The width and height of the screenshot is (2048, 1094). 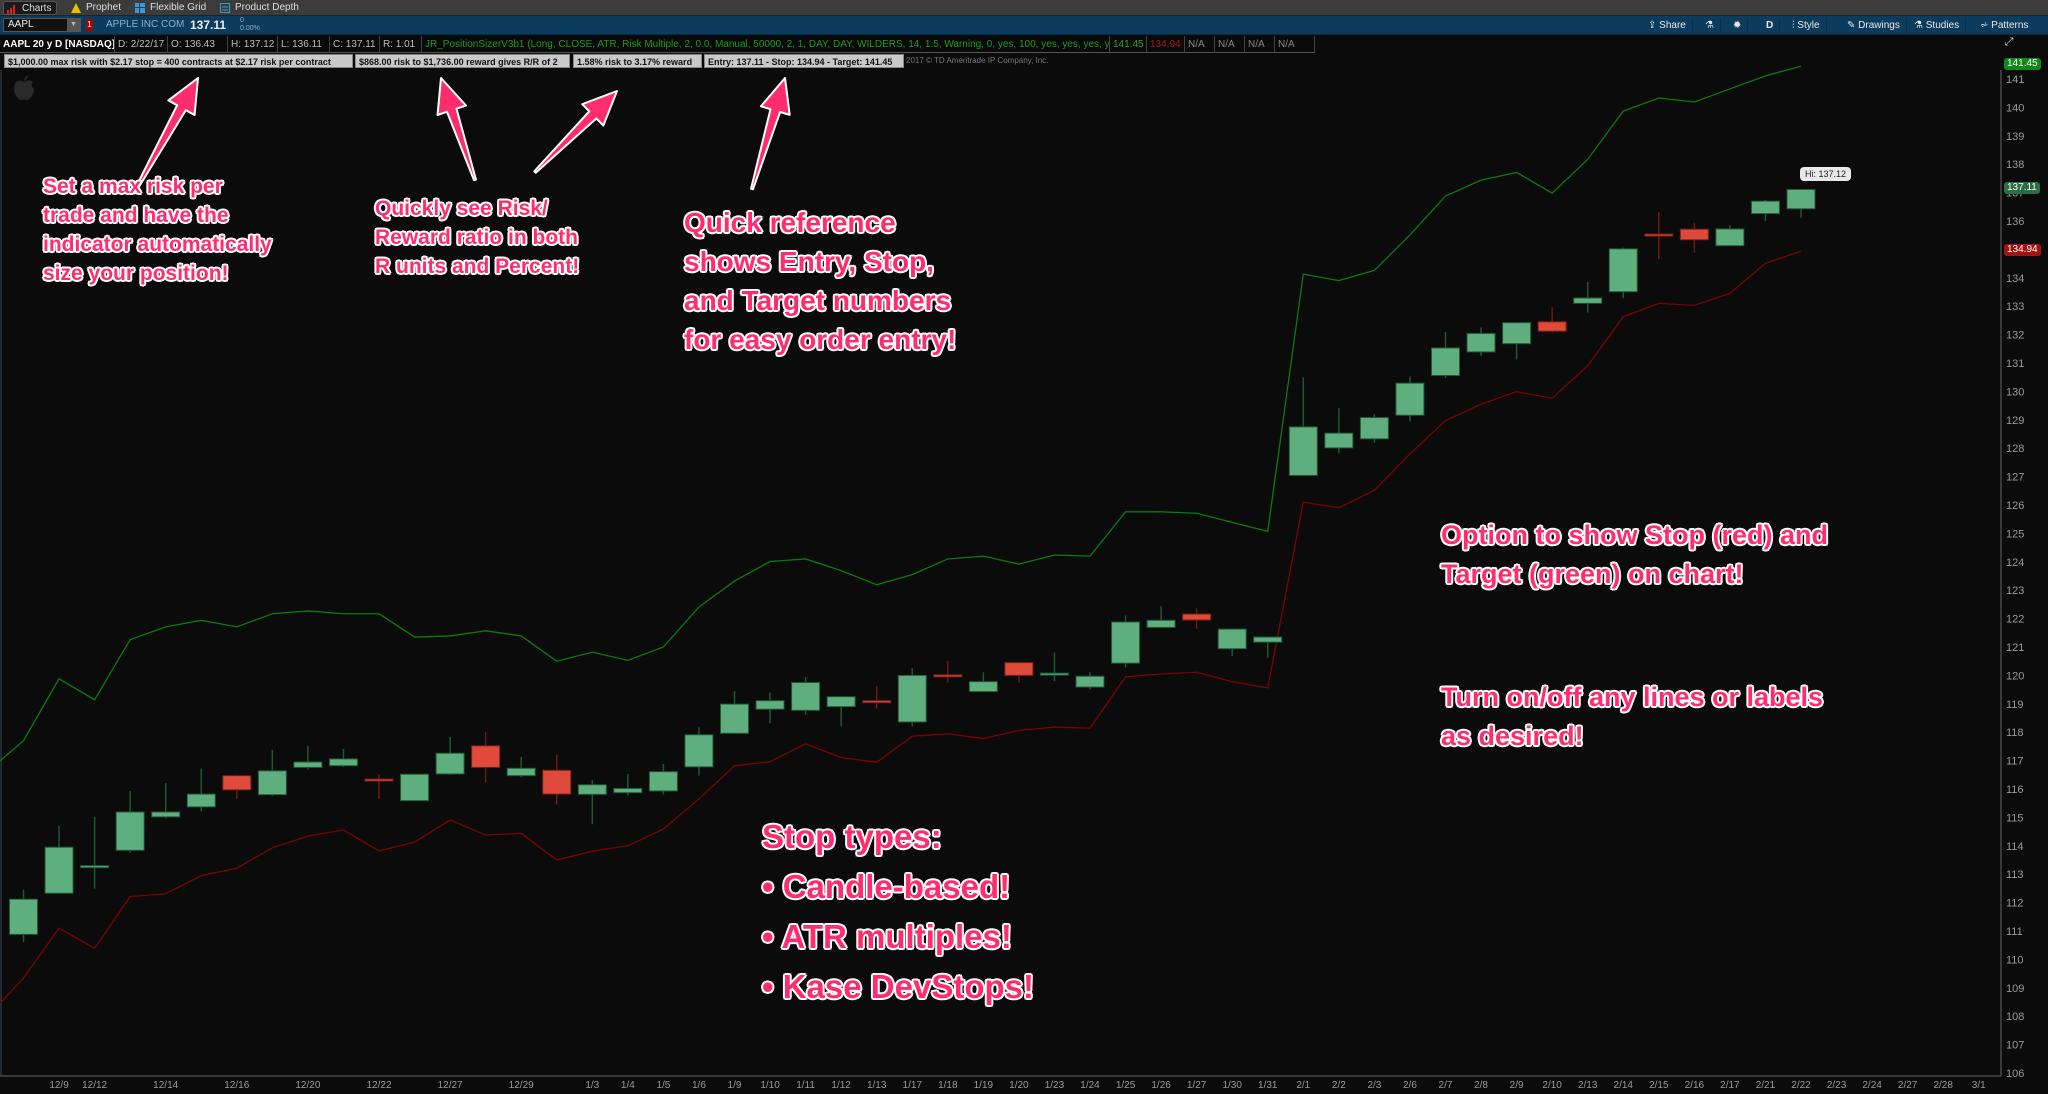 I want to click on x-tick-label: 1/27, so click(x=1197, y=1085).